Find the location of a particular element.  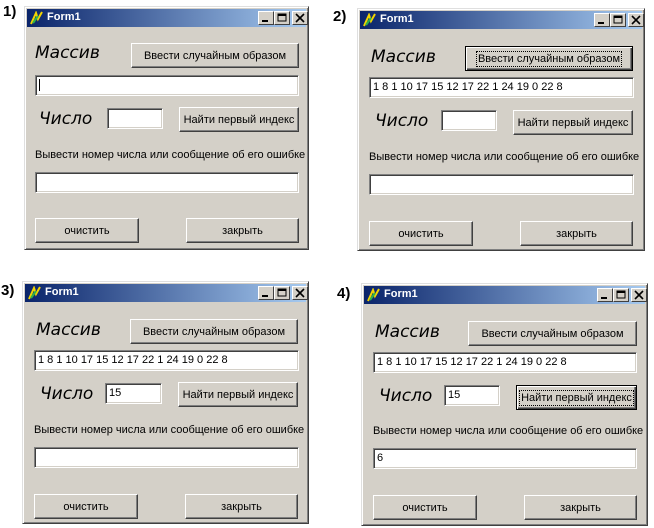

array-input is located at coordinates (167, 85).